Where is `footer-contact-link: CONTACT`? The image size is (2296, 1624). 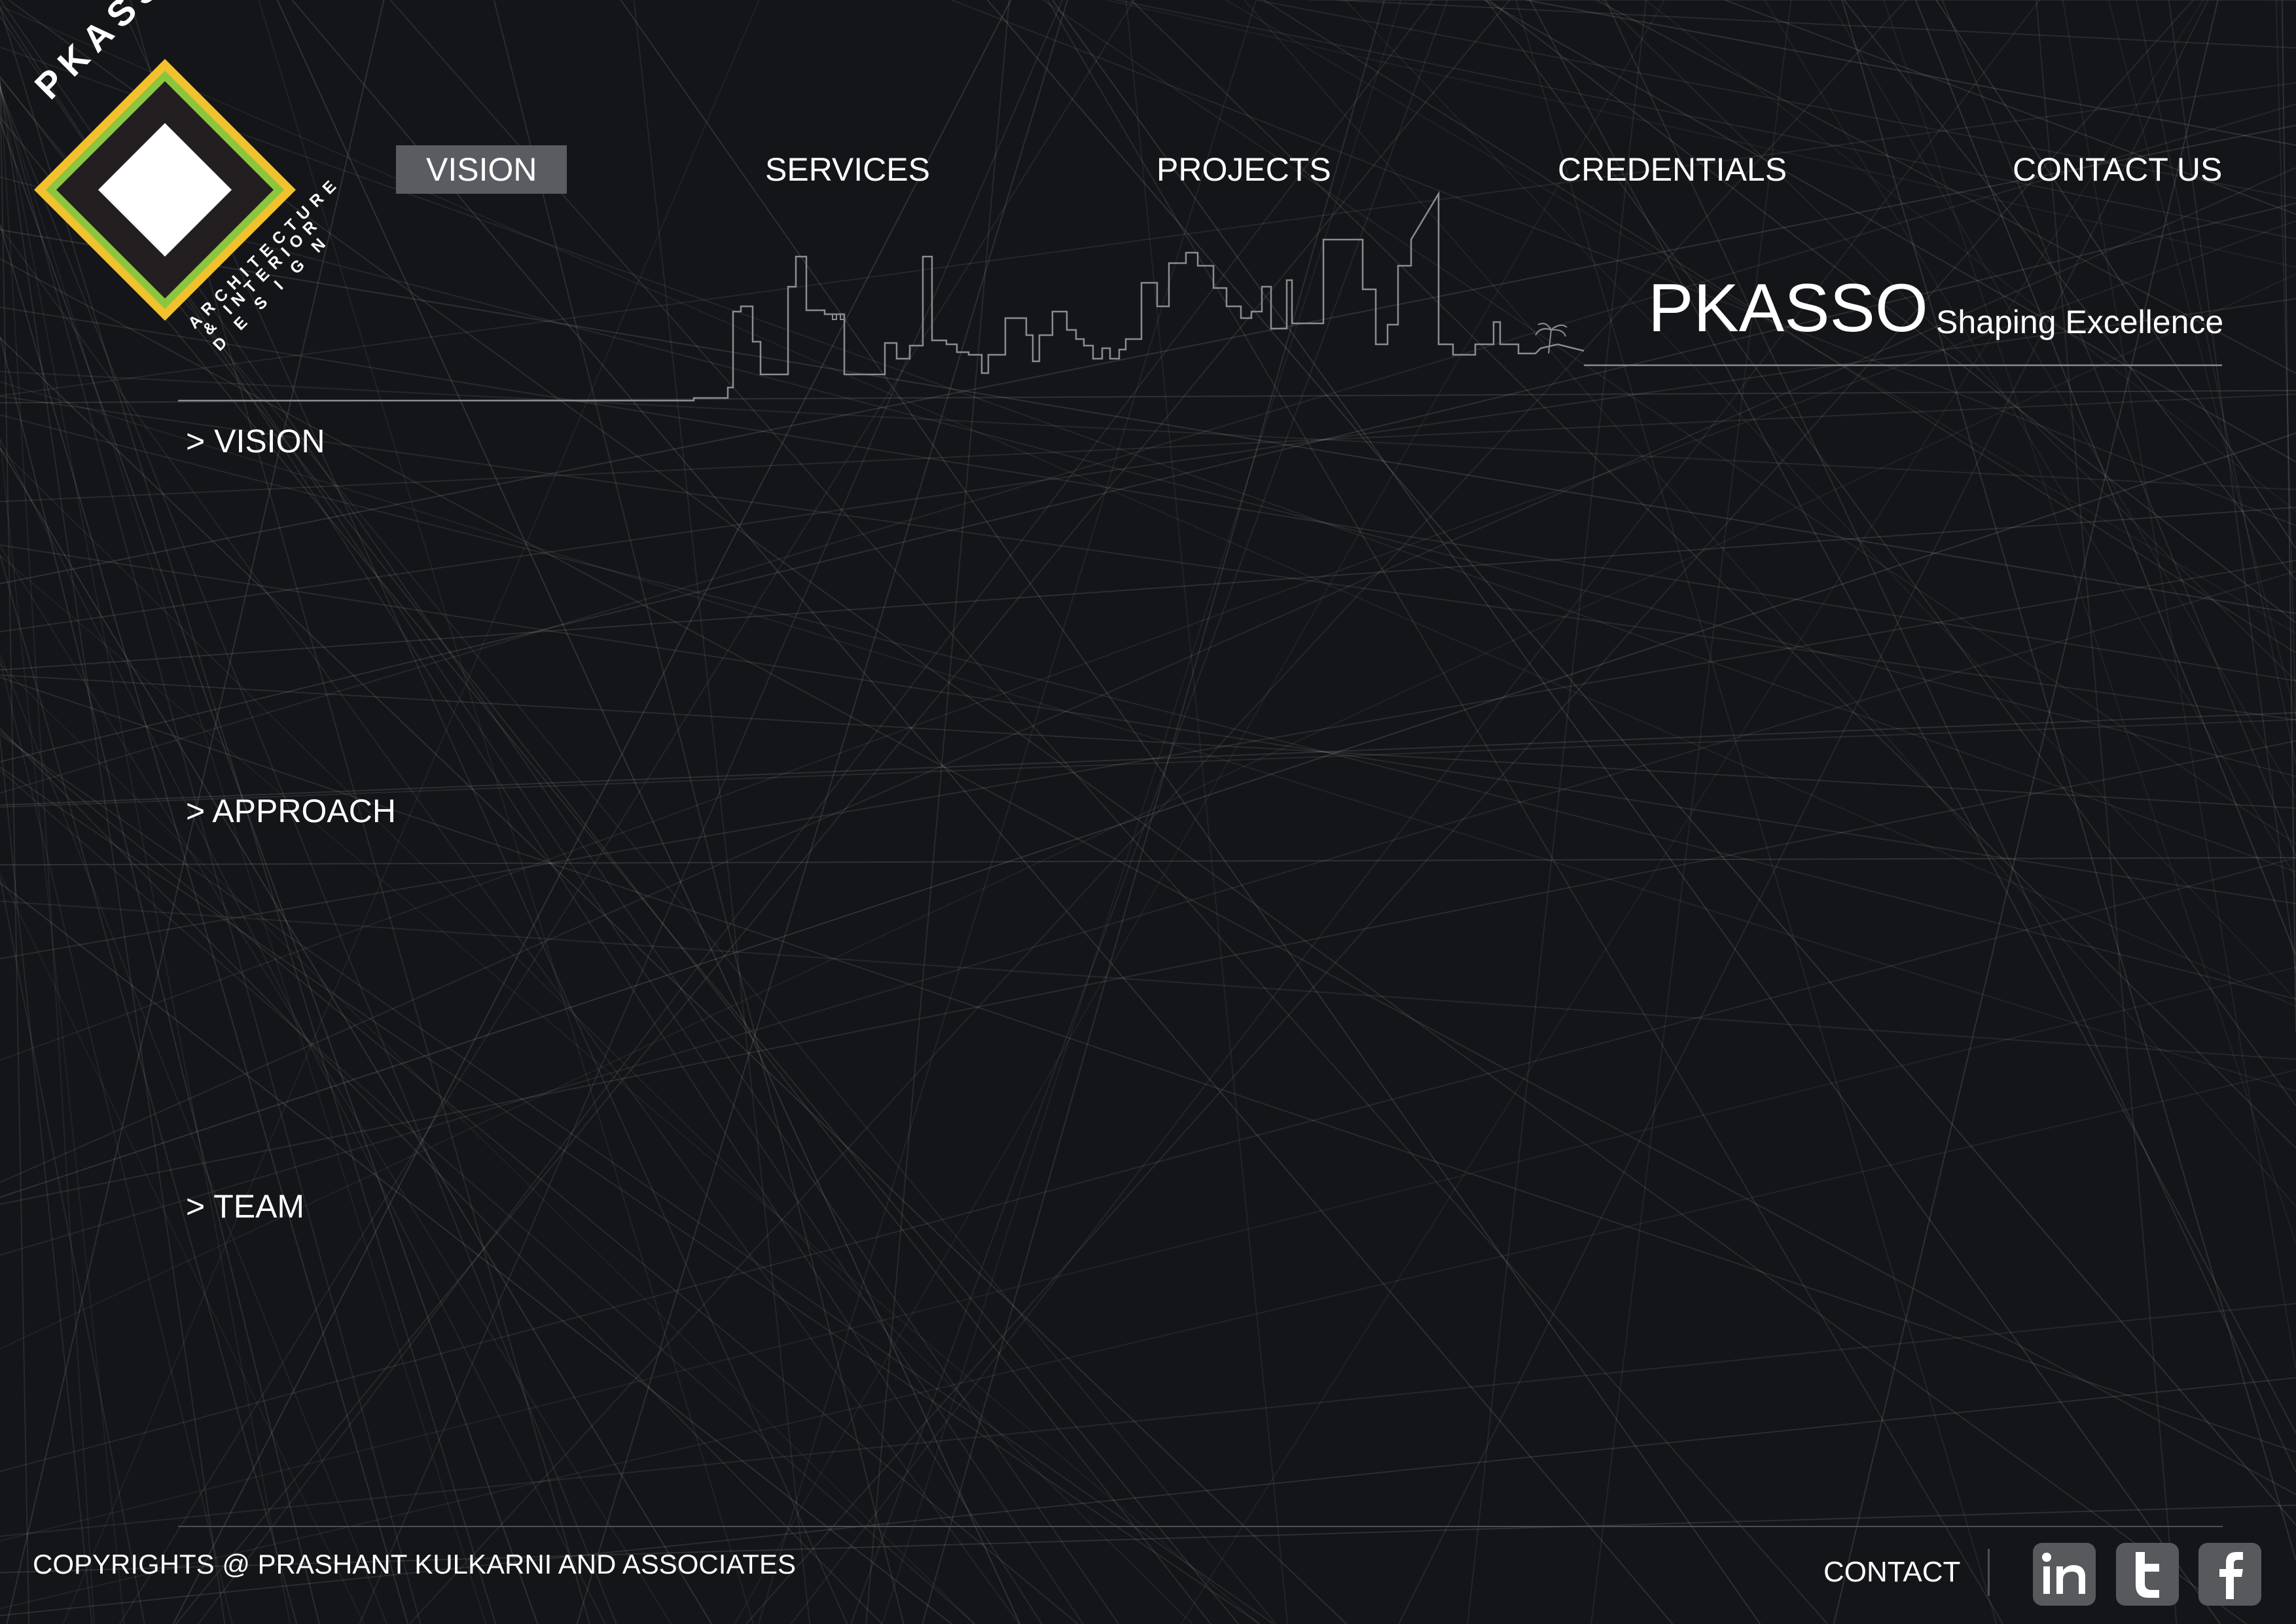
footer-contact-link: CONTACT is located at coordinates (1891, 1572).